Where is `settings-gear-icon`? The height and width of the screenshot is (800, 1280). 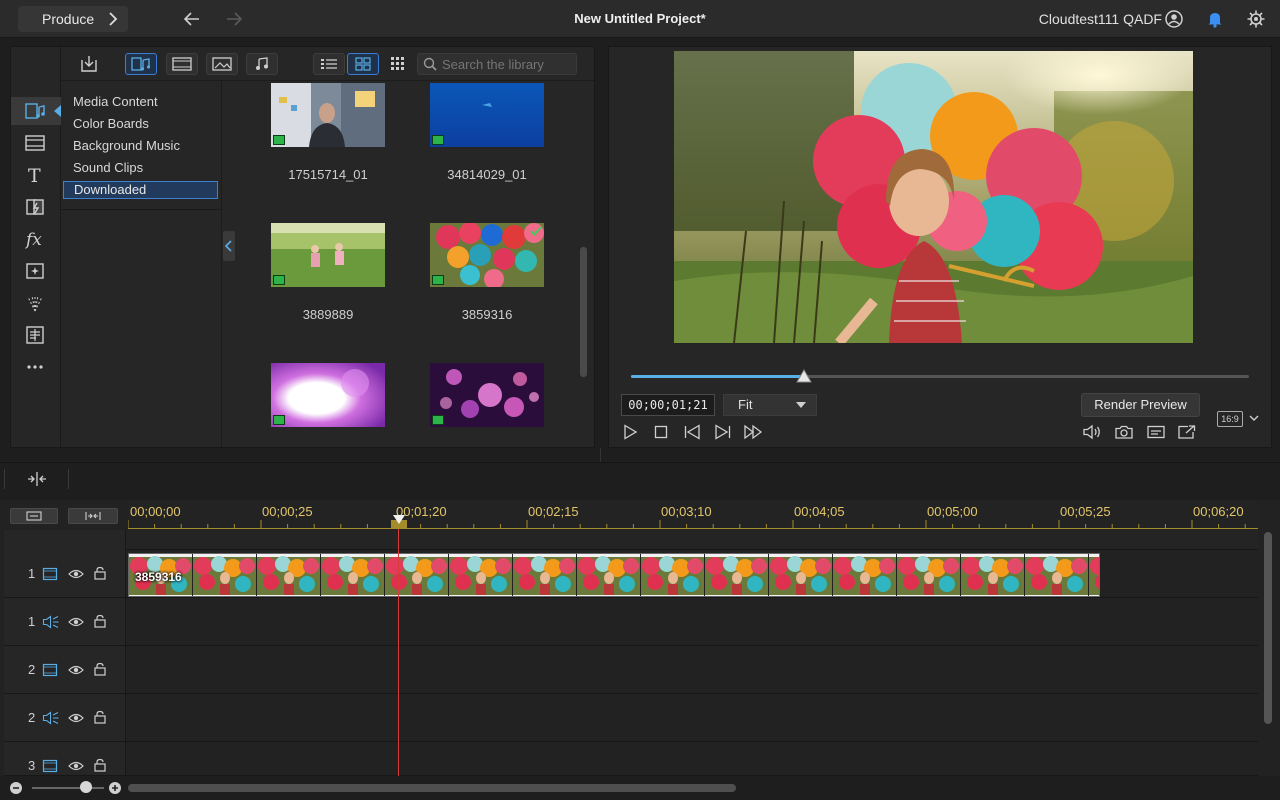
settings-gear-icon is located at coordinates (1256, 19).